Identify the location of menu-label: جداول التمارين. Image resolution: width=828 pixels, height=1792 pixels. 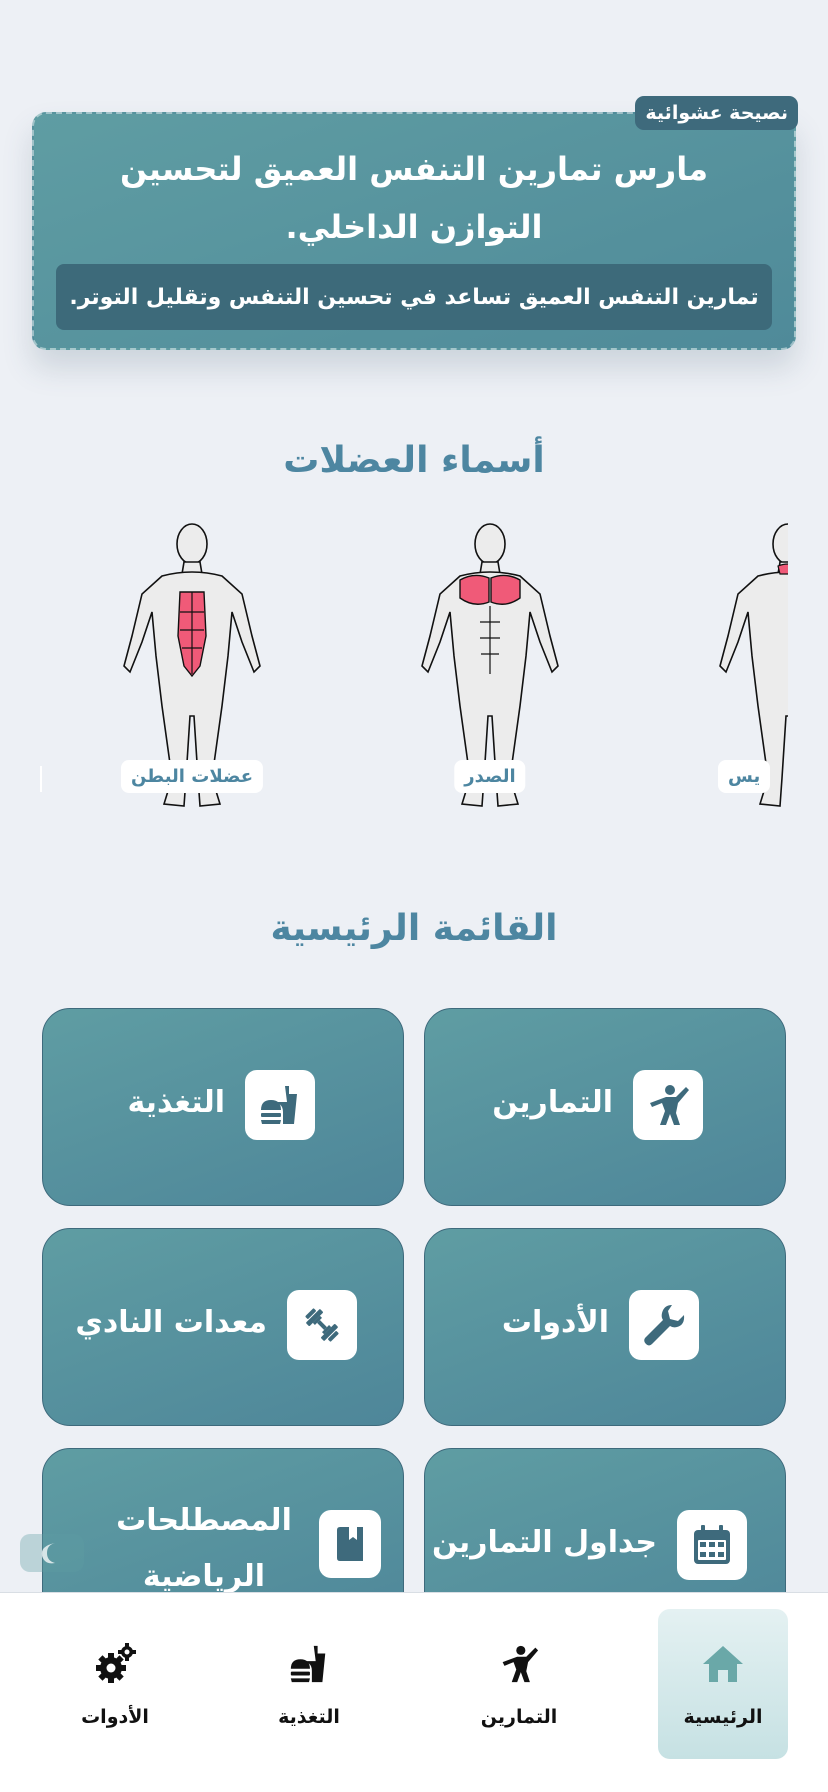
(544, 1542).